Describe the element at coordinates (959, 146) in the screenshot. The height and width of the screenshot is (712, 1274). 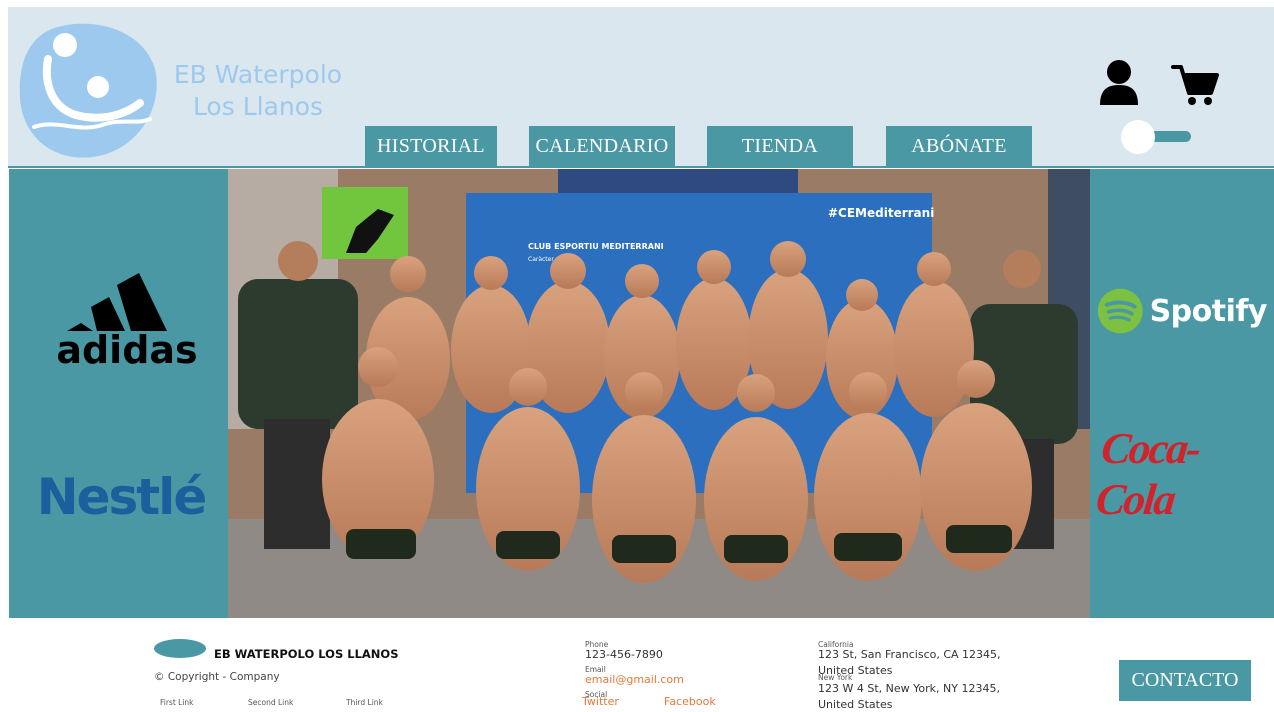
I see `nav-abonate-button: ABÓNATE` at that location.